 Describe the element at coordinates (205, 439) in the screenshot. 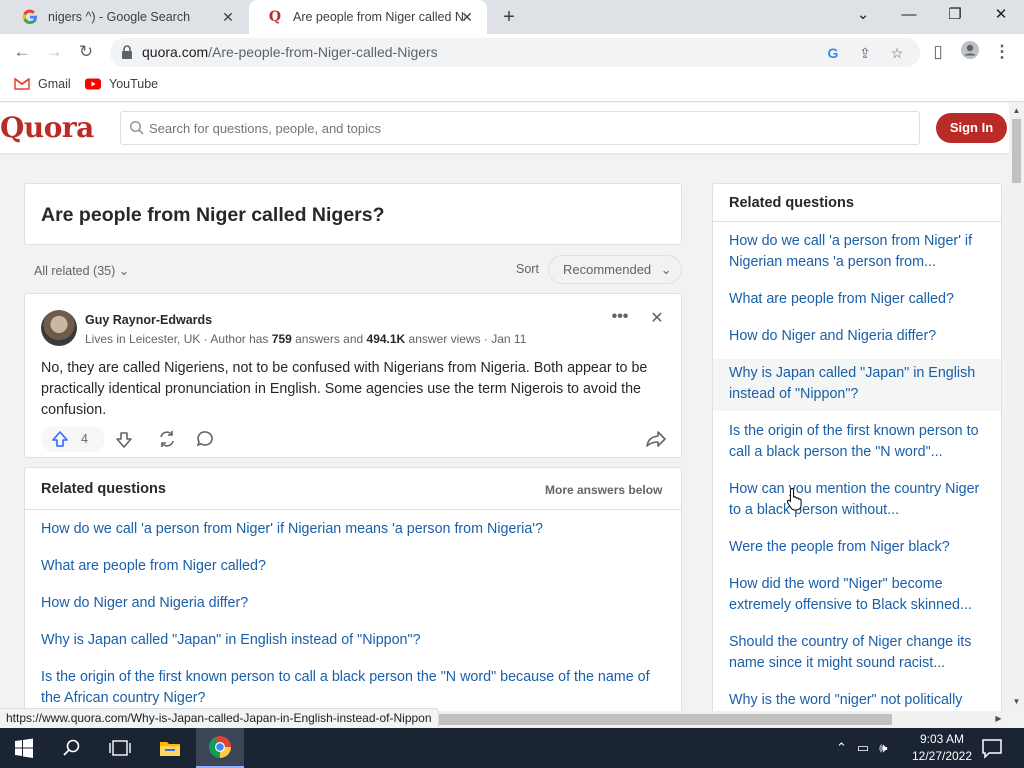

I see `comment-icon` at that location.